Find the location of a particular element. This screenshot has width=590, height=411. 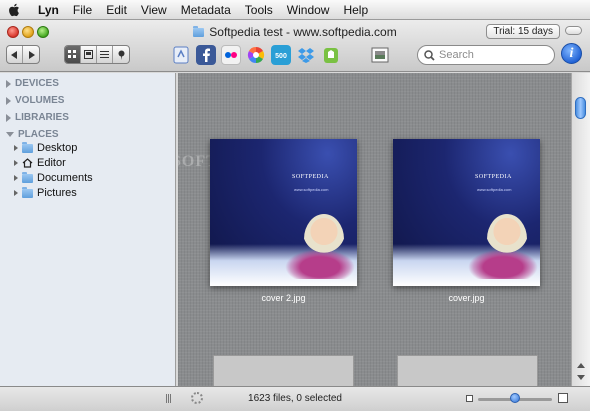

list-view-button is located at coordinates (105, 54).